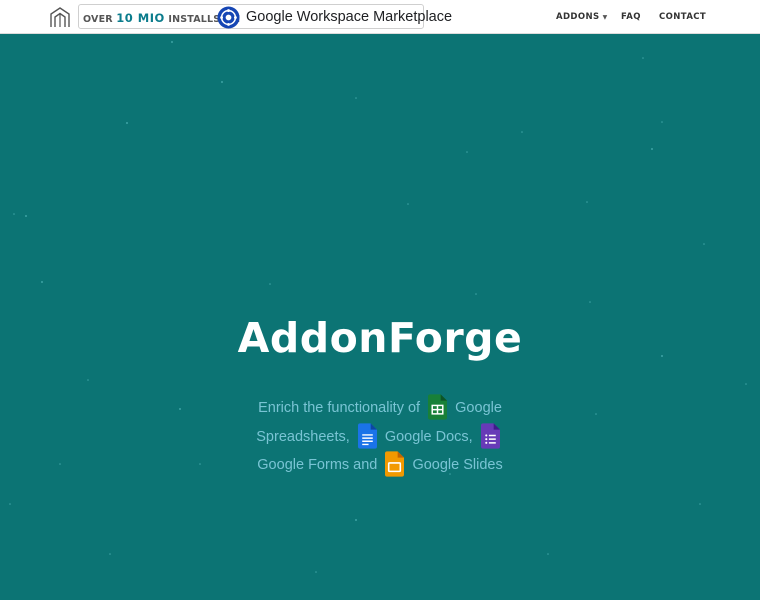 The height and width of the screenshot is (600, 760). Describe the element at coordinates (438, 407) in the screenshot. I see `google-sheets-icon` at that location.